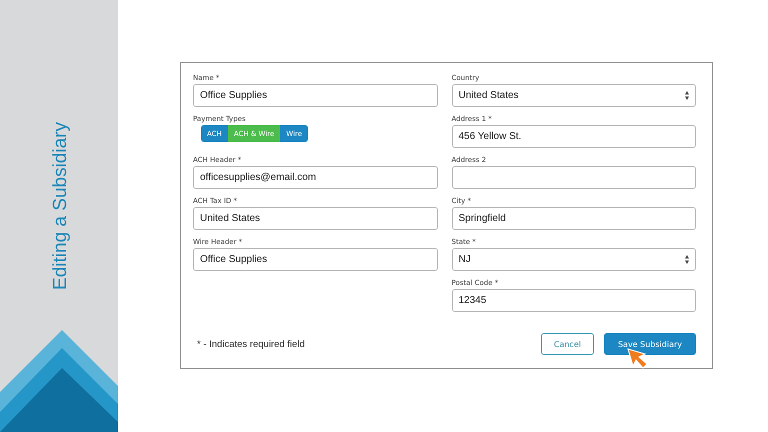  I want to click on text-field: officesupplies@email.com, so click(315, 177).